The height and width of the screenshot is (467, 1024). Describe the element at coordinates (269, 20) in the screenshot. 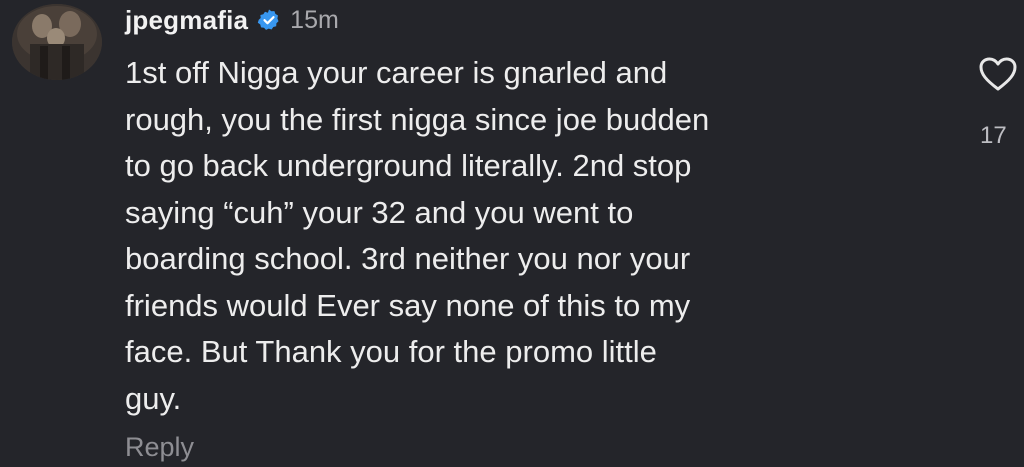

I see `verified-badge-icon` at that location.